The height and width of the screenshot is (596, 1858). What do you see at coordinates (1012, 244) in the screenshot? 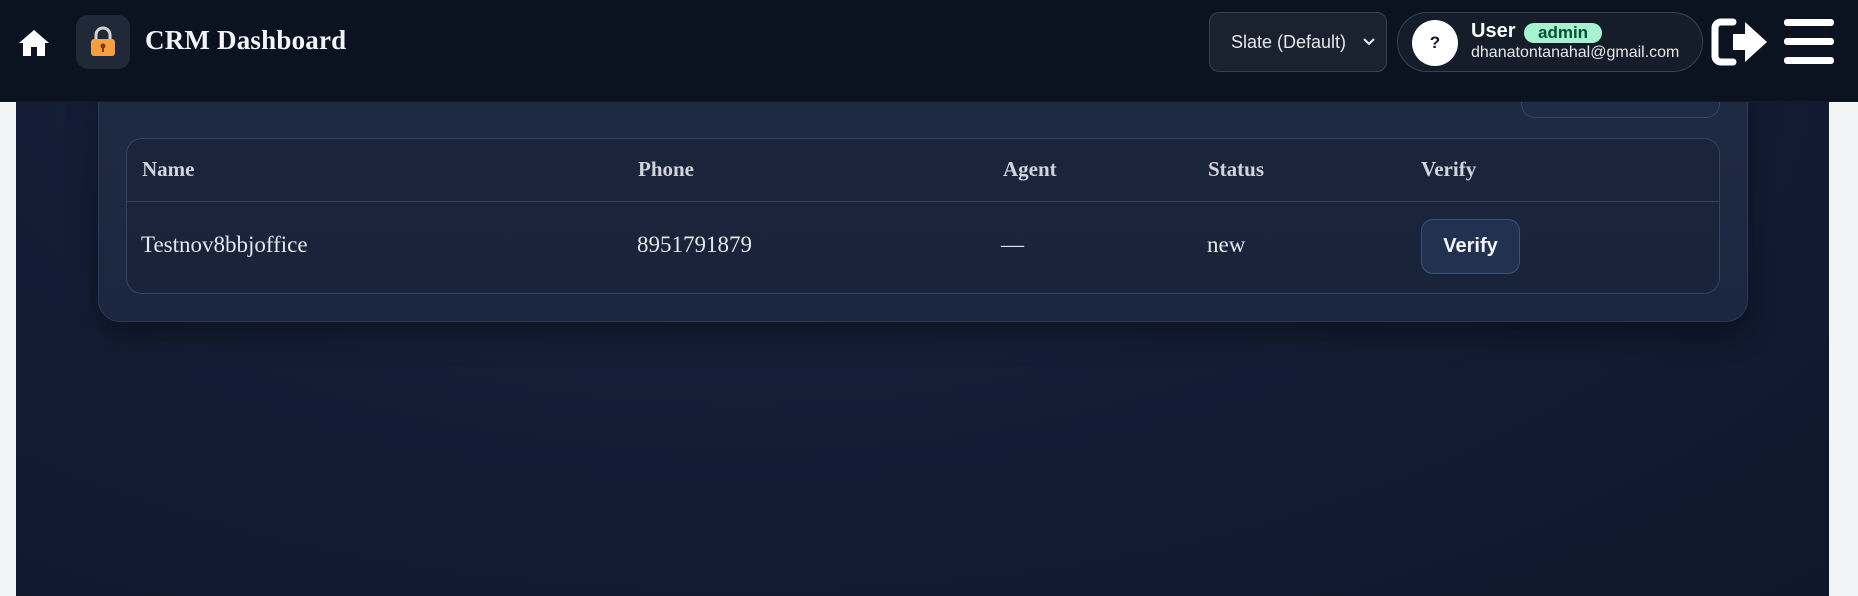
I see `cell-agent: —` at bounding box center [1012, 244].